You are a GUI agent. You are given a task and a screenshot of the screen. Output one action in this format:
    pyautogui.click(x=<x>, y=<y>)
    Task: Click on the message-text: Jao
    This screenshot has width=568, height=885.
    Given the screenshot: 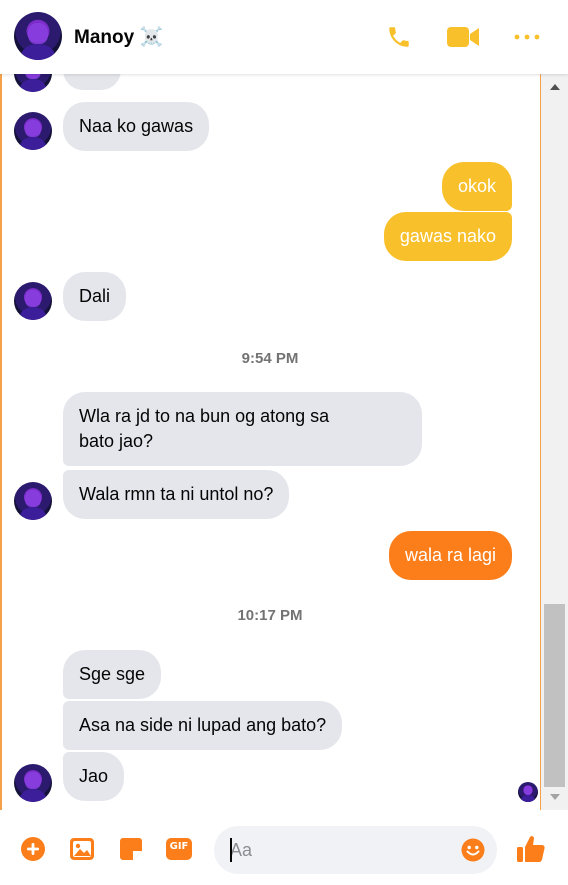 What is the action you would take?
    pyautogui.click(x=94, y=776)
    